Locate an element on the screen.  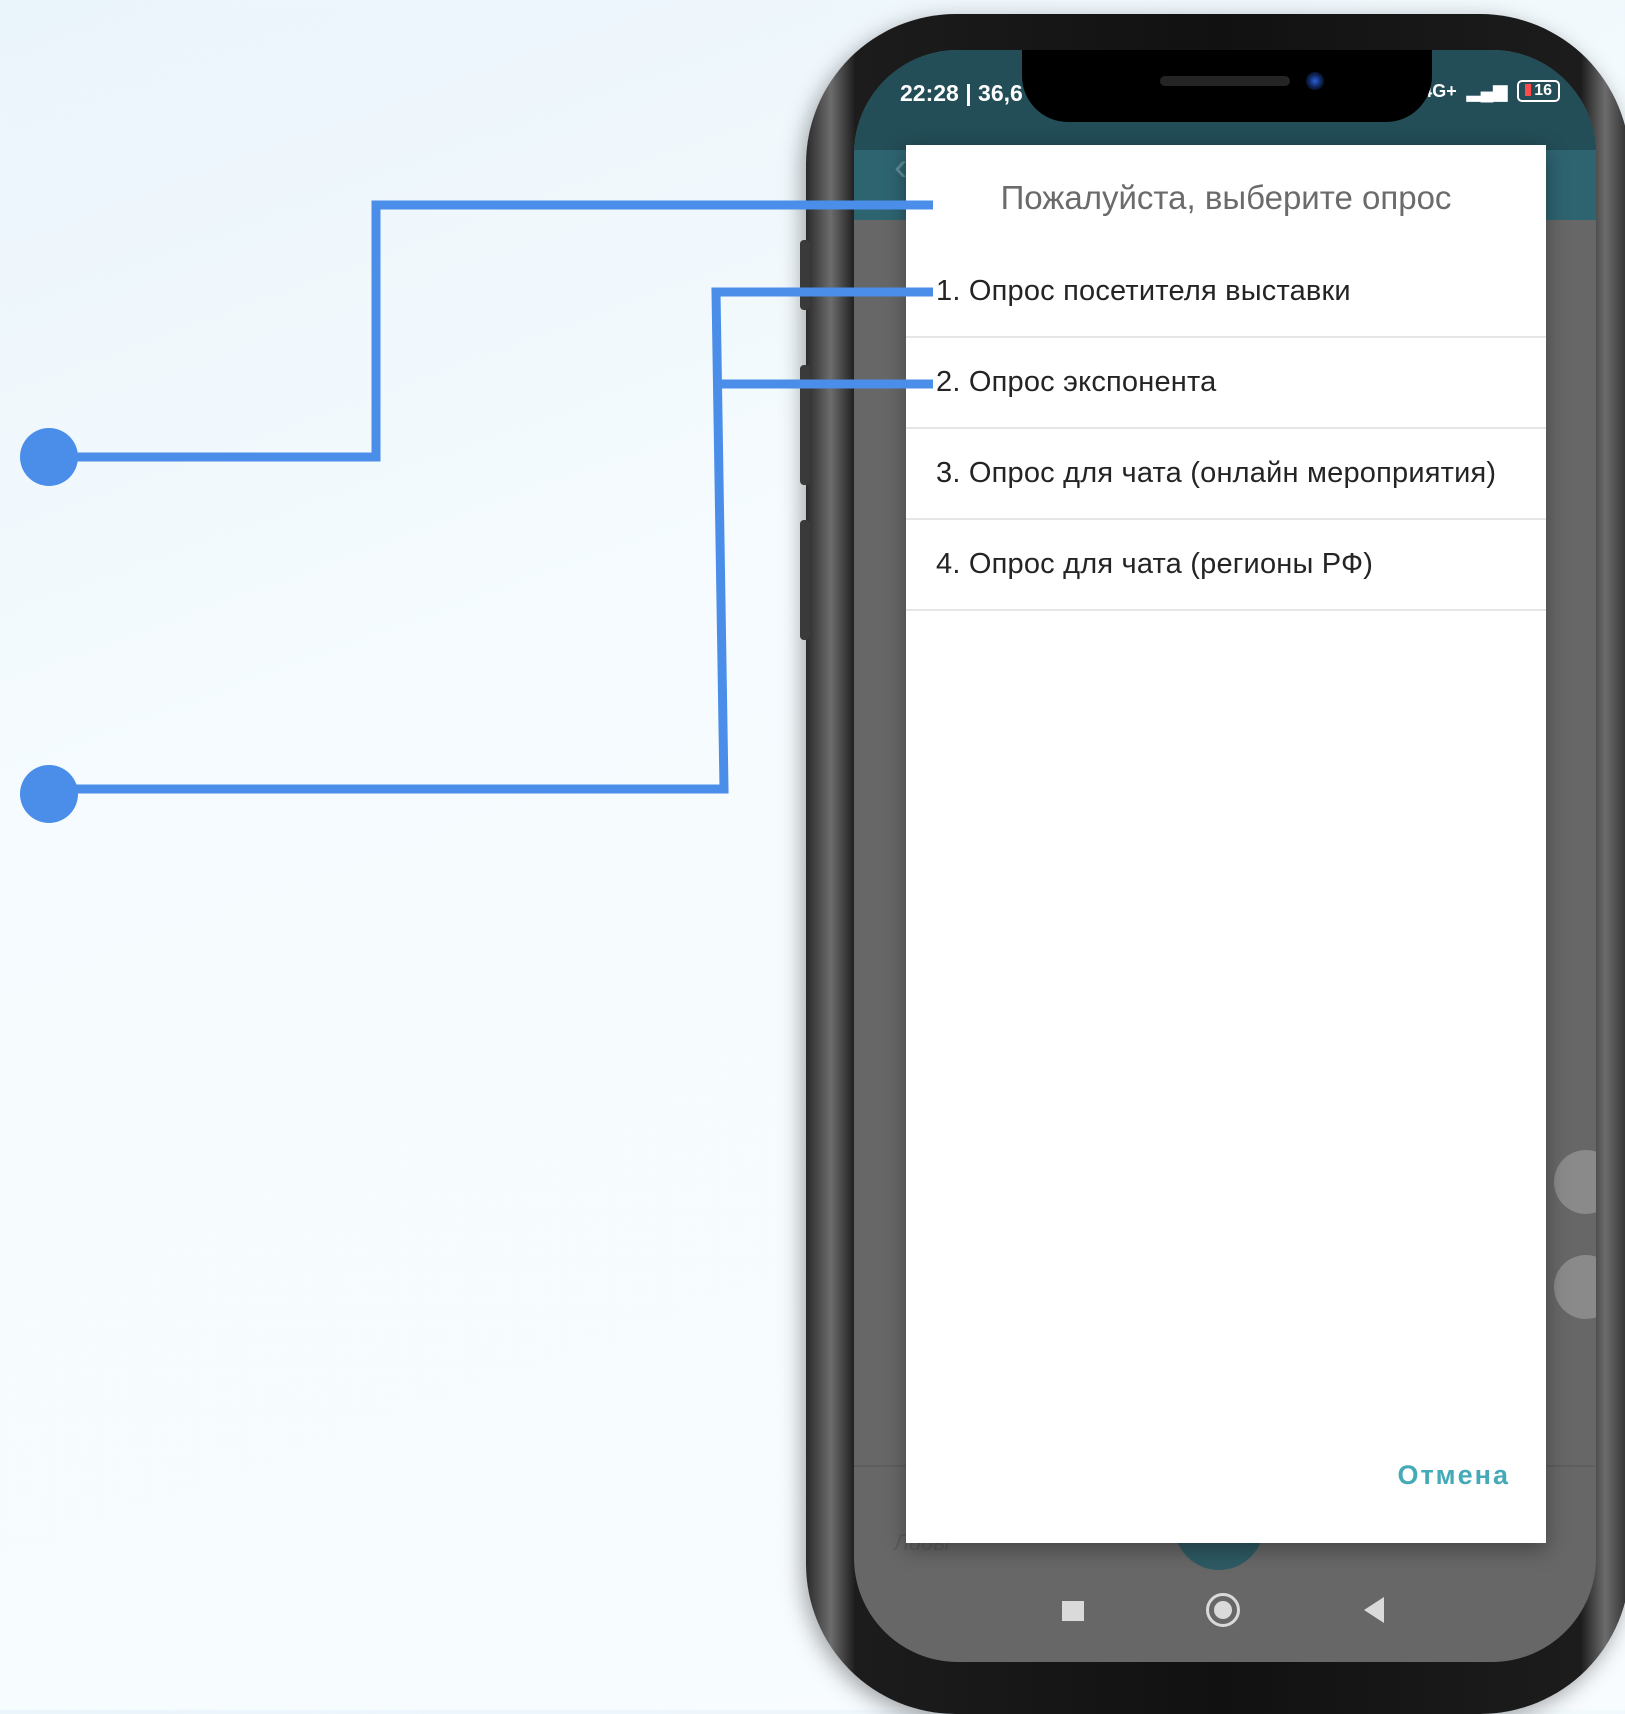
front-camera-icon is located at coordinates (1315, 81).